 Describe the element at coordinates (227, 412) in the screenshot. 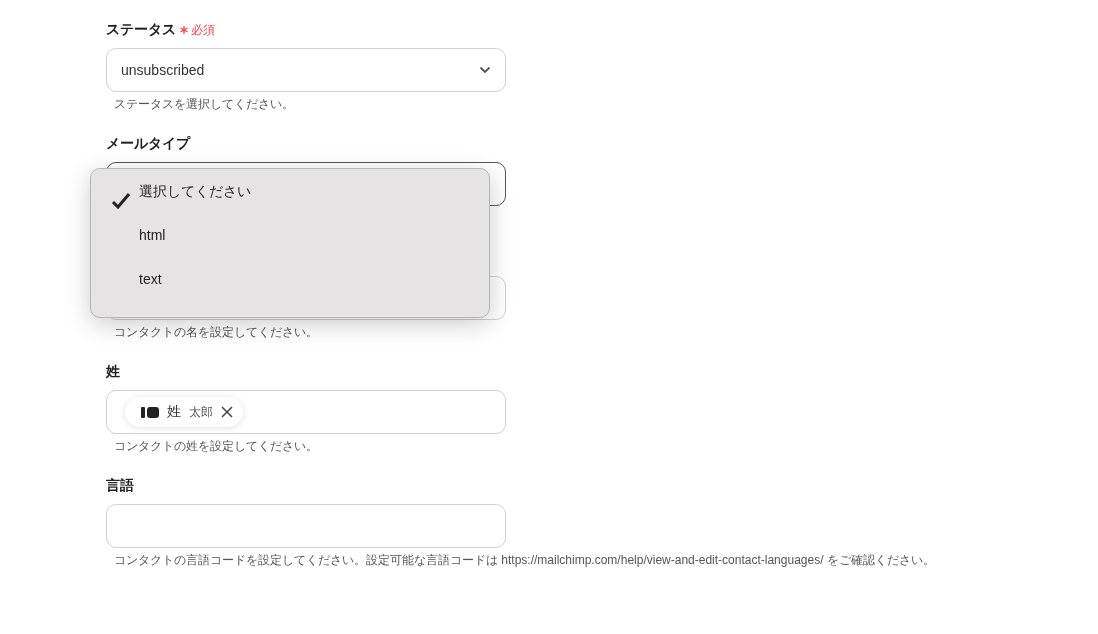

I see `close-icon` at that location.